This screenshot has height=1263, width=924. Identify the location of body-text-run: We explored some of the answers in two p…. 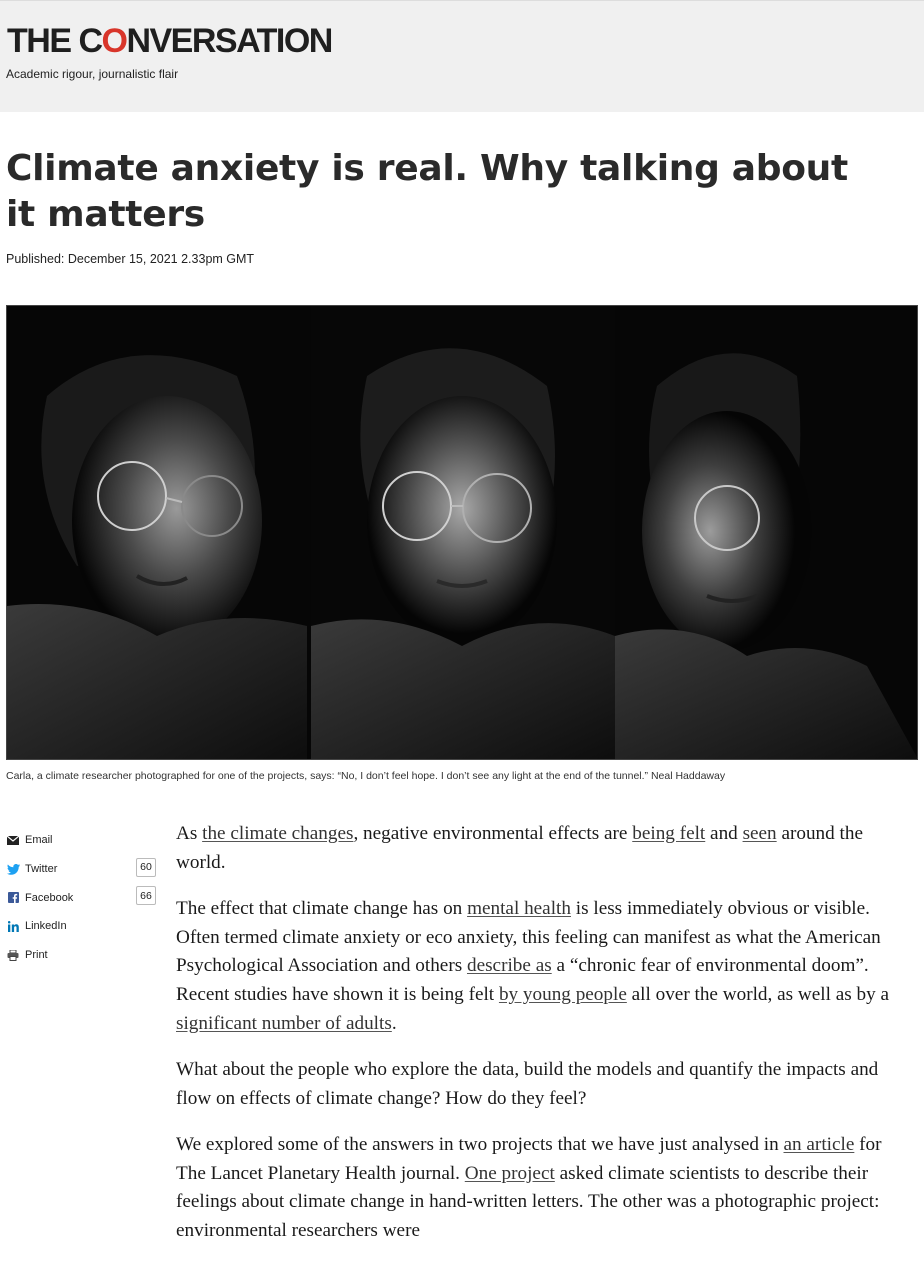
(480, 1144).